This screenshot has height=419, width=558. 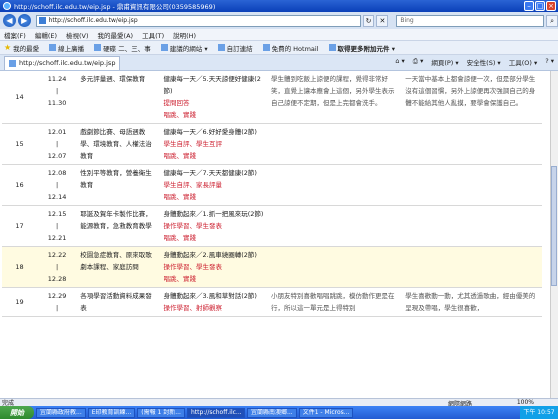 What do you see at coordinates (554, 226) in the screenshot?
I see `scroll-thumb` at bounding box center [554, 226].